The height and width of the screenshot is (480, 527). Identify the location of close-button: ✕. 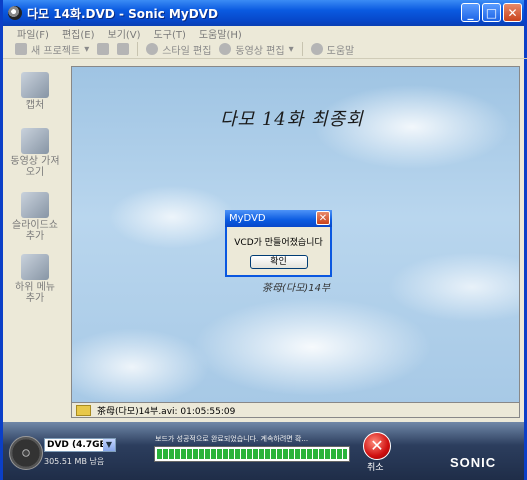
(512, 12).